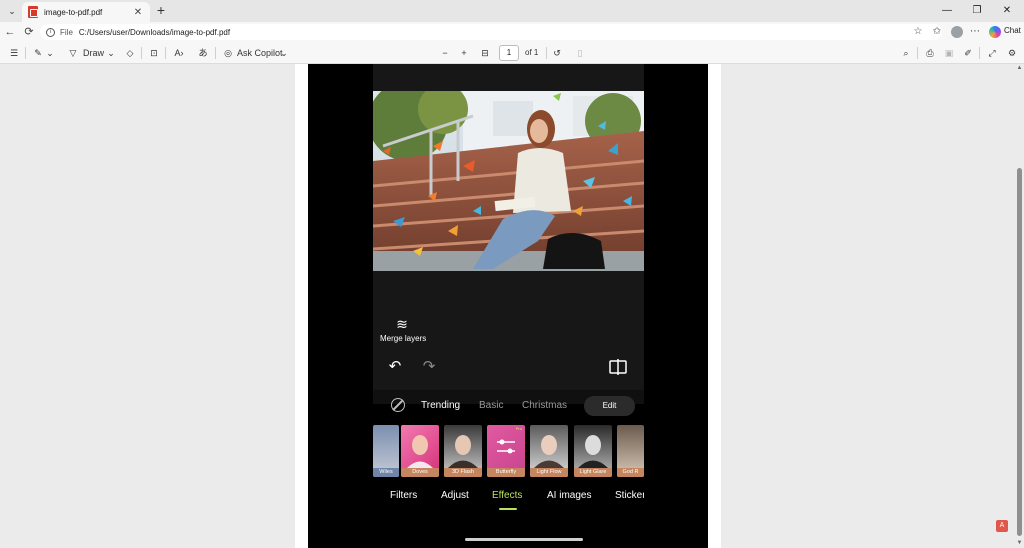  What do you see at coordinates (949, 53) in the screenshot?
I see `save-icon: ▣` at bounding box center [949, 53].